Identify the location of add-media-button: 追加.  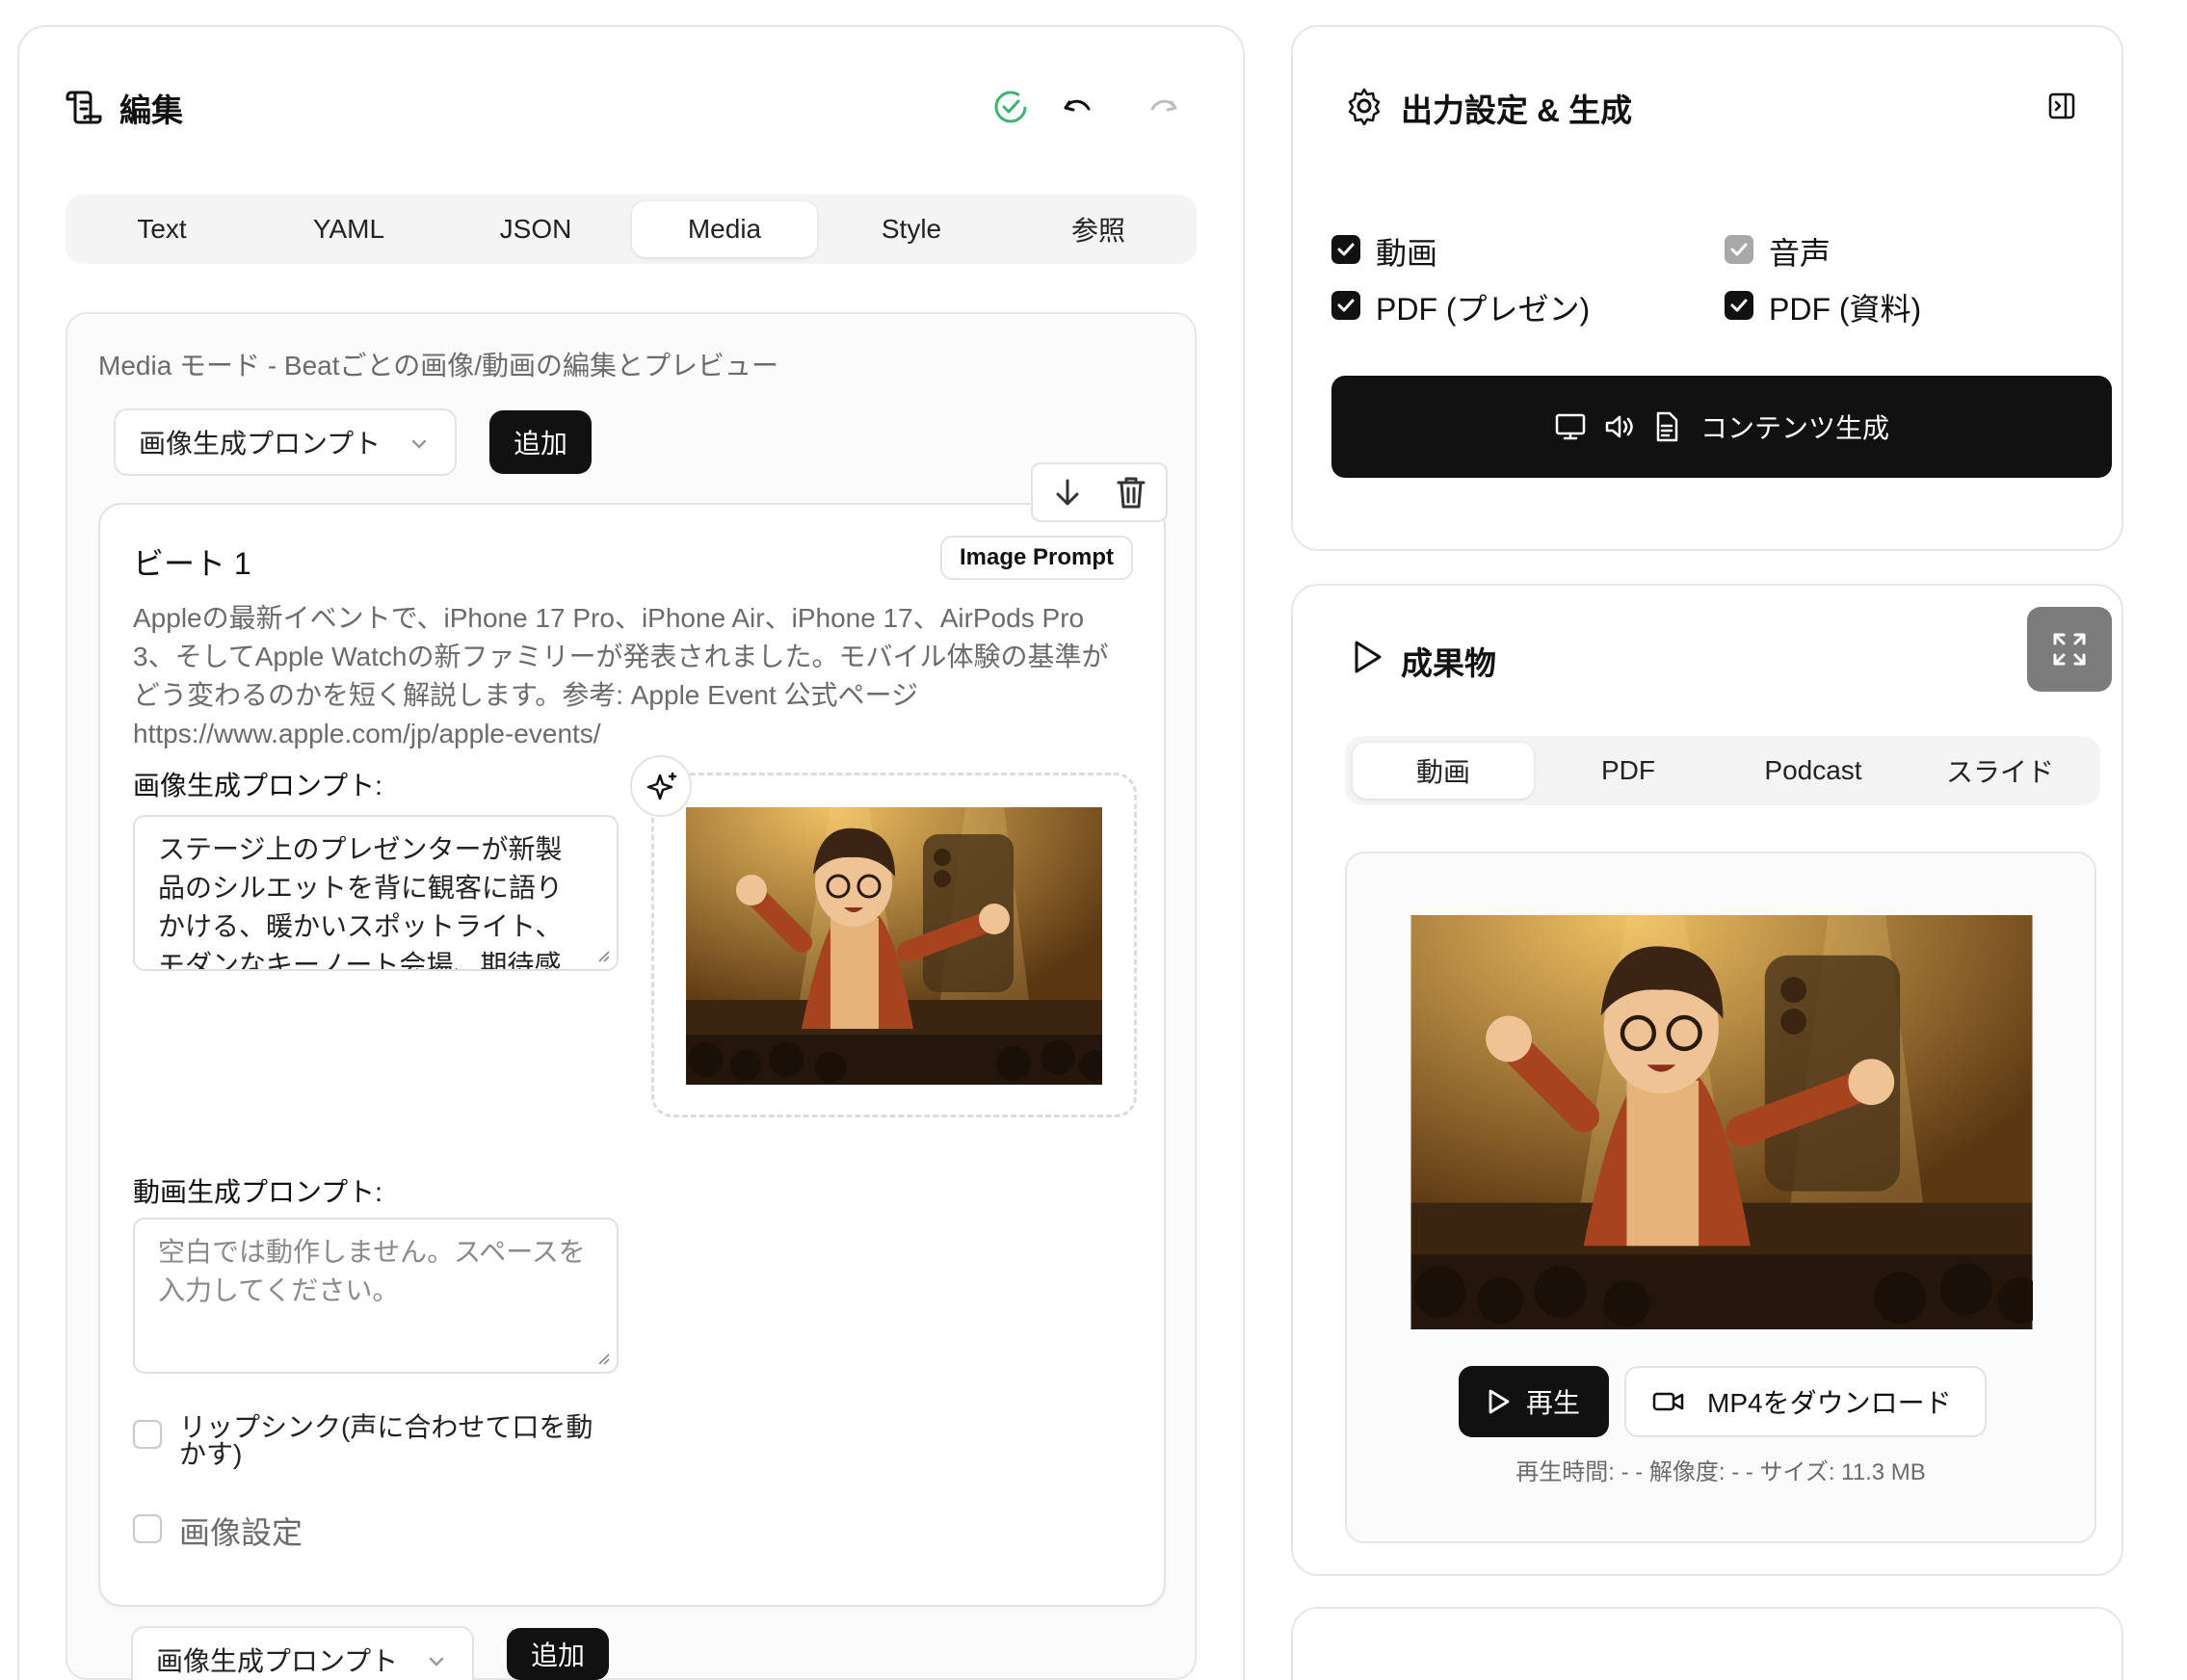
(540, 442).